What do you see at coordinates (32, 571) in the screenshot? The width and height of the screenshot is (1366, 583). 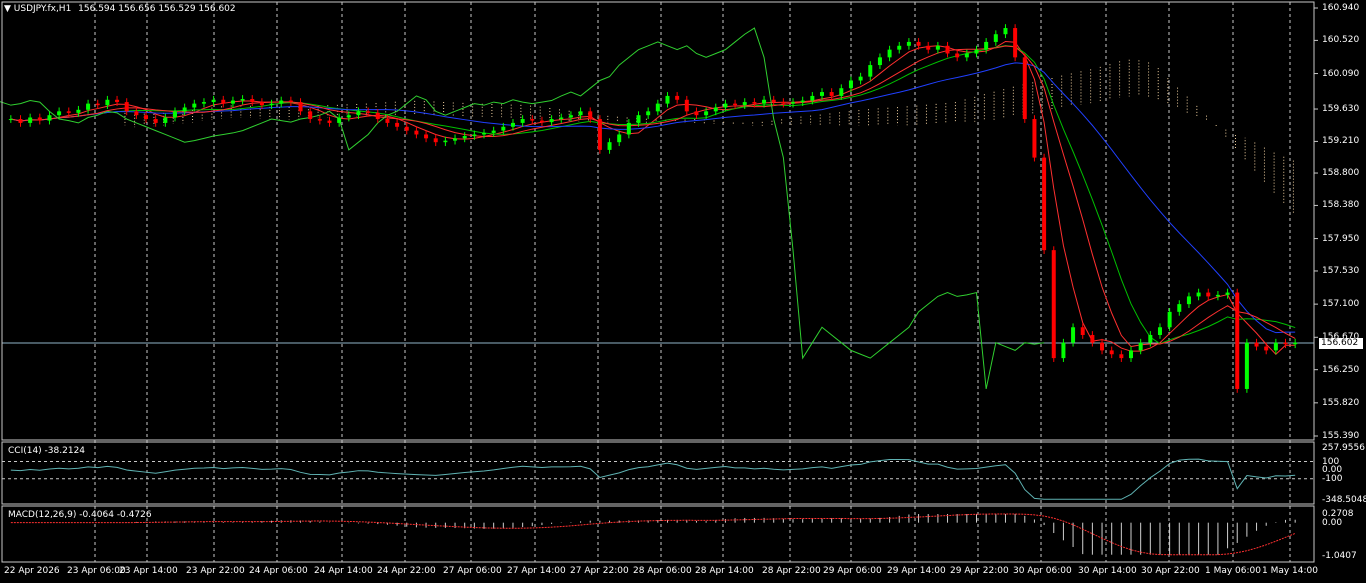 I see `time-label: 22 Apr 2026` at bounding box center [32, 571].